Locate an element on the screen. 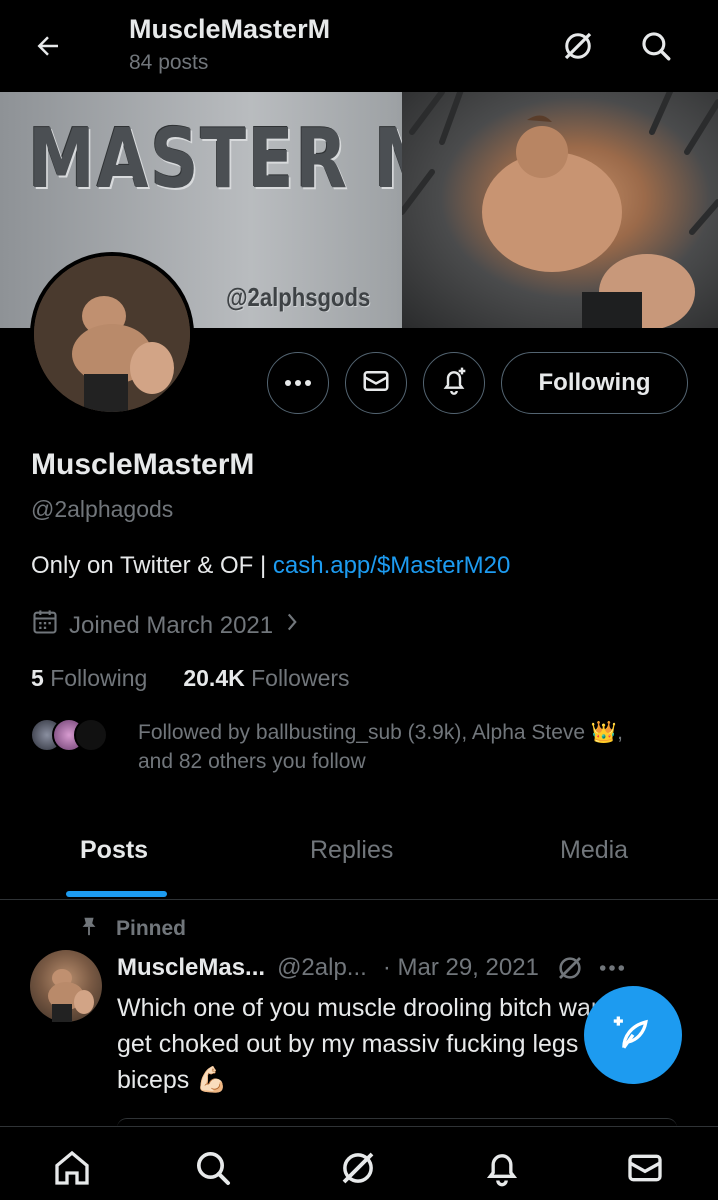 The image size is (718, 1200). profile-handle: @2alphagods is located at coordinates (102, 509).